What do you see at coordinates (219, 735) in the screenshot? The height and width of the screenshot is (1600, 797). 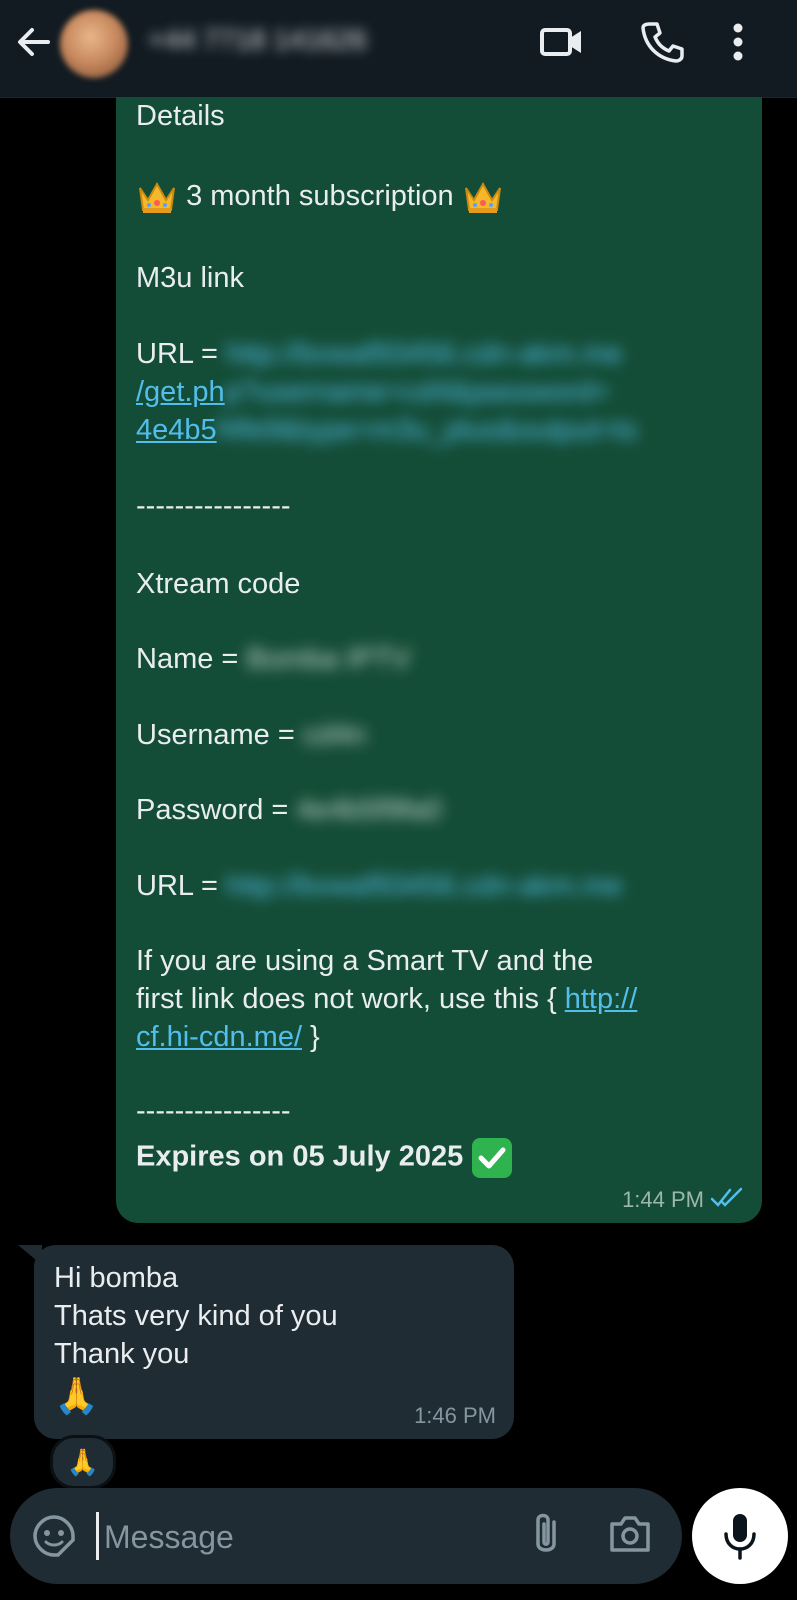 I see `username-label: Username =` at bounding box center [219, 735].